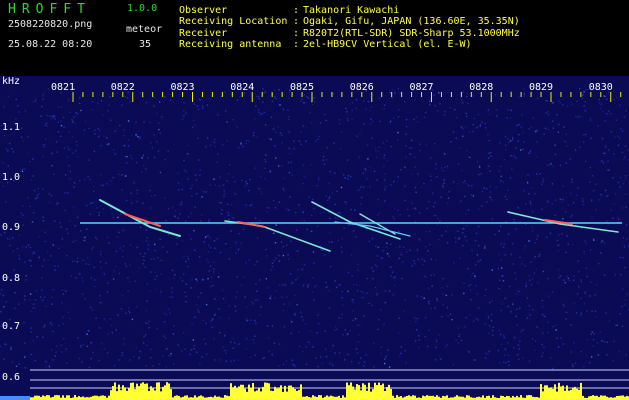 The image size is (629, 400). I want to click on khz-unit-label: kHz, so click(11, 81).